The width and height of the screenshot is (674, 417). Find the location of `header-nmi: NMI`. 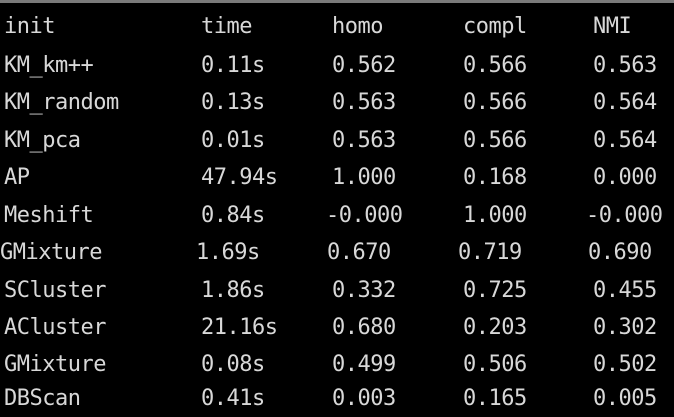

header-nmi: NMI is located at coordinates (612, 26).